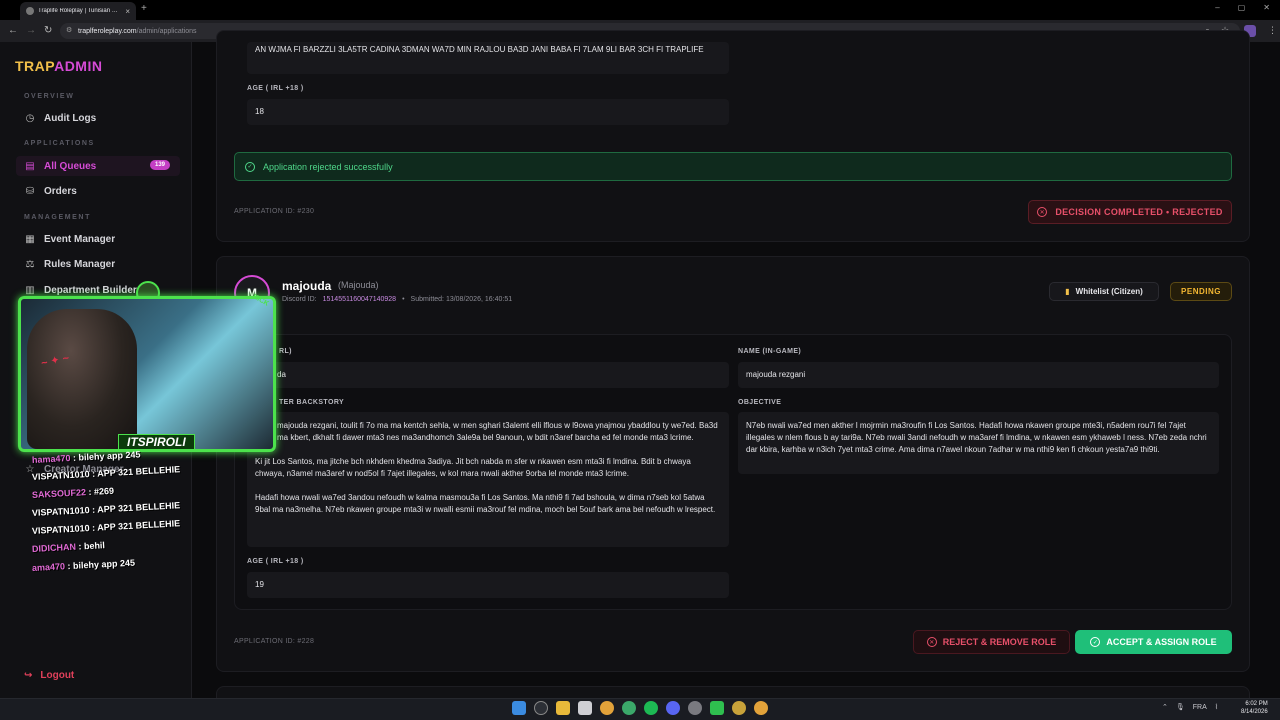 This screenshot has height=720, width=1280. I want to click on section-applications: APPLICATIONS, so click(59, 143).